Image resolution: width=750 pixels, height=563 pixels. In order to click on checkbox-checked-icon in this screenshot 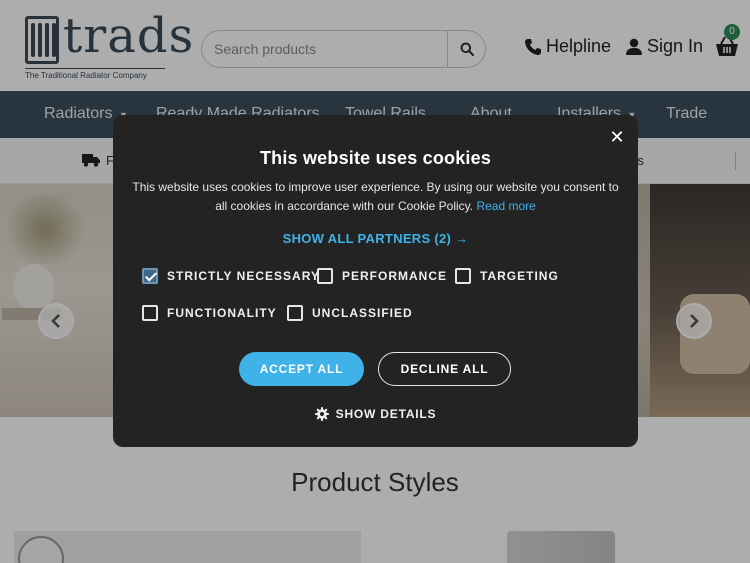, I will do `click(150, 276)`.